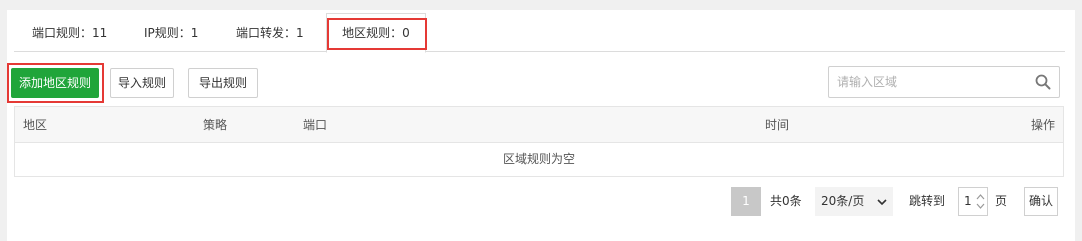  I want to click on column-header-port: 端口, so click(315, 125).